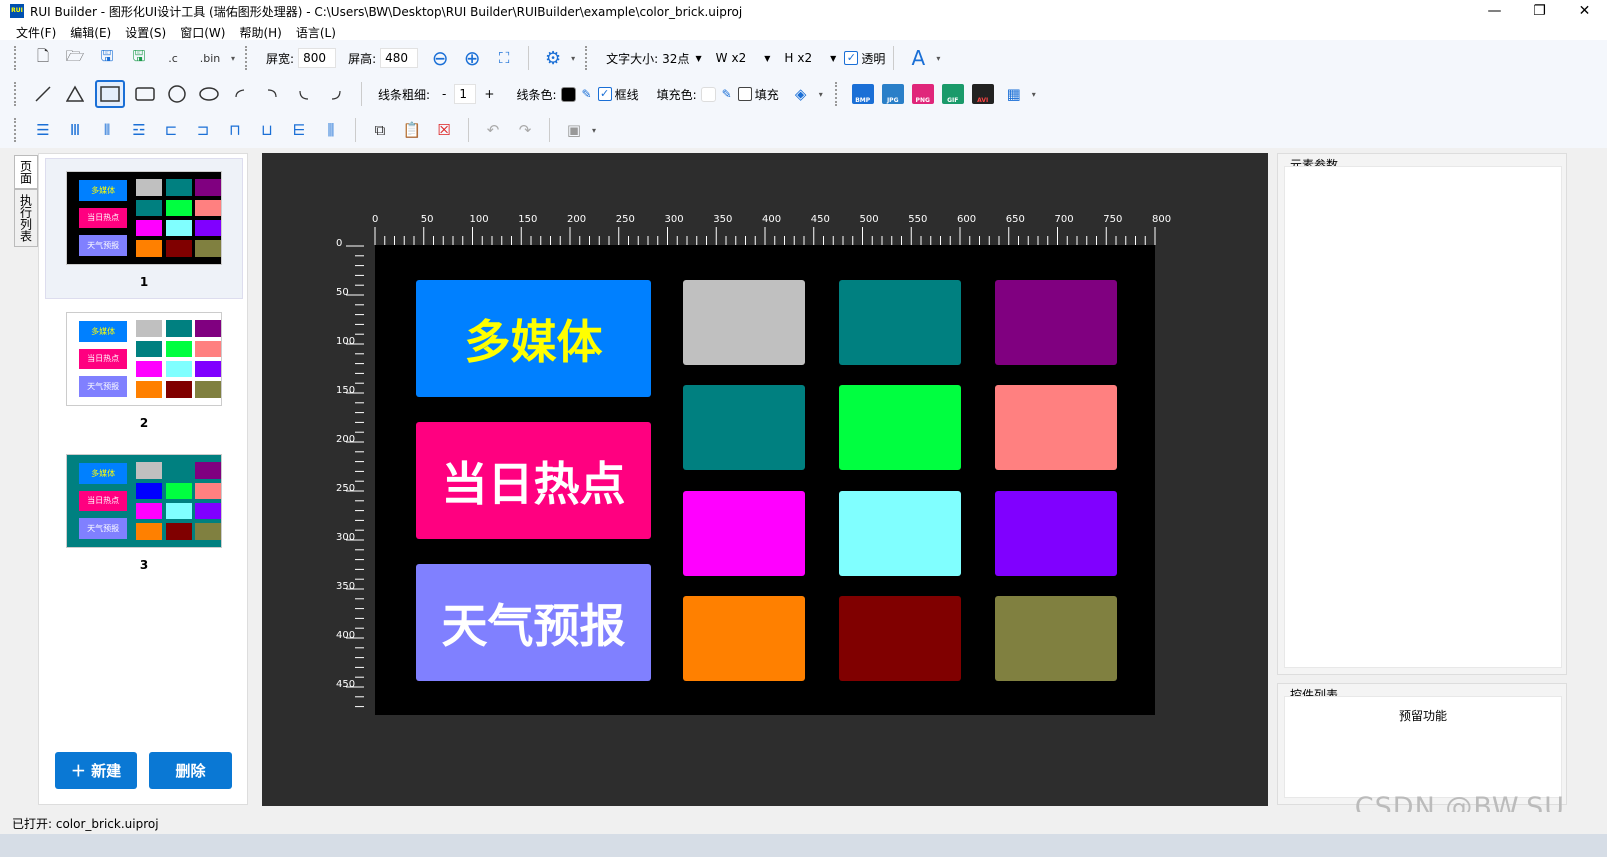 The image size is (1607, 857). I want to click on bmp-icon: BMP, so click(862, 94).